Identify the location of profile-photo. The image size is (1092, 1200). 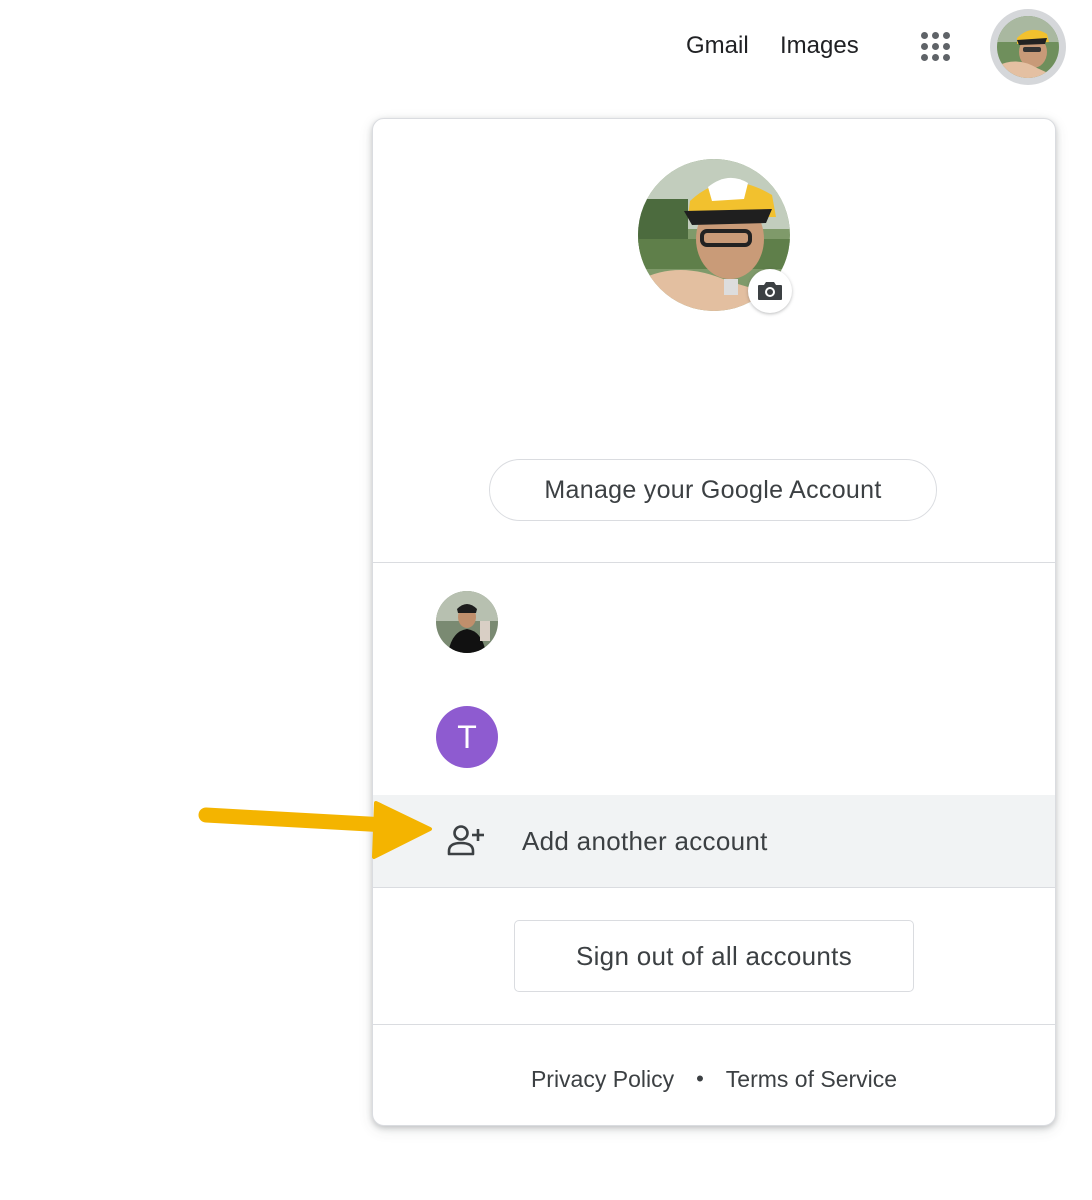
(1028, 47).